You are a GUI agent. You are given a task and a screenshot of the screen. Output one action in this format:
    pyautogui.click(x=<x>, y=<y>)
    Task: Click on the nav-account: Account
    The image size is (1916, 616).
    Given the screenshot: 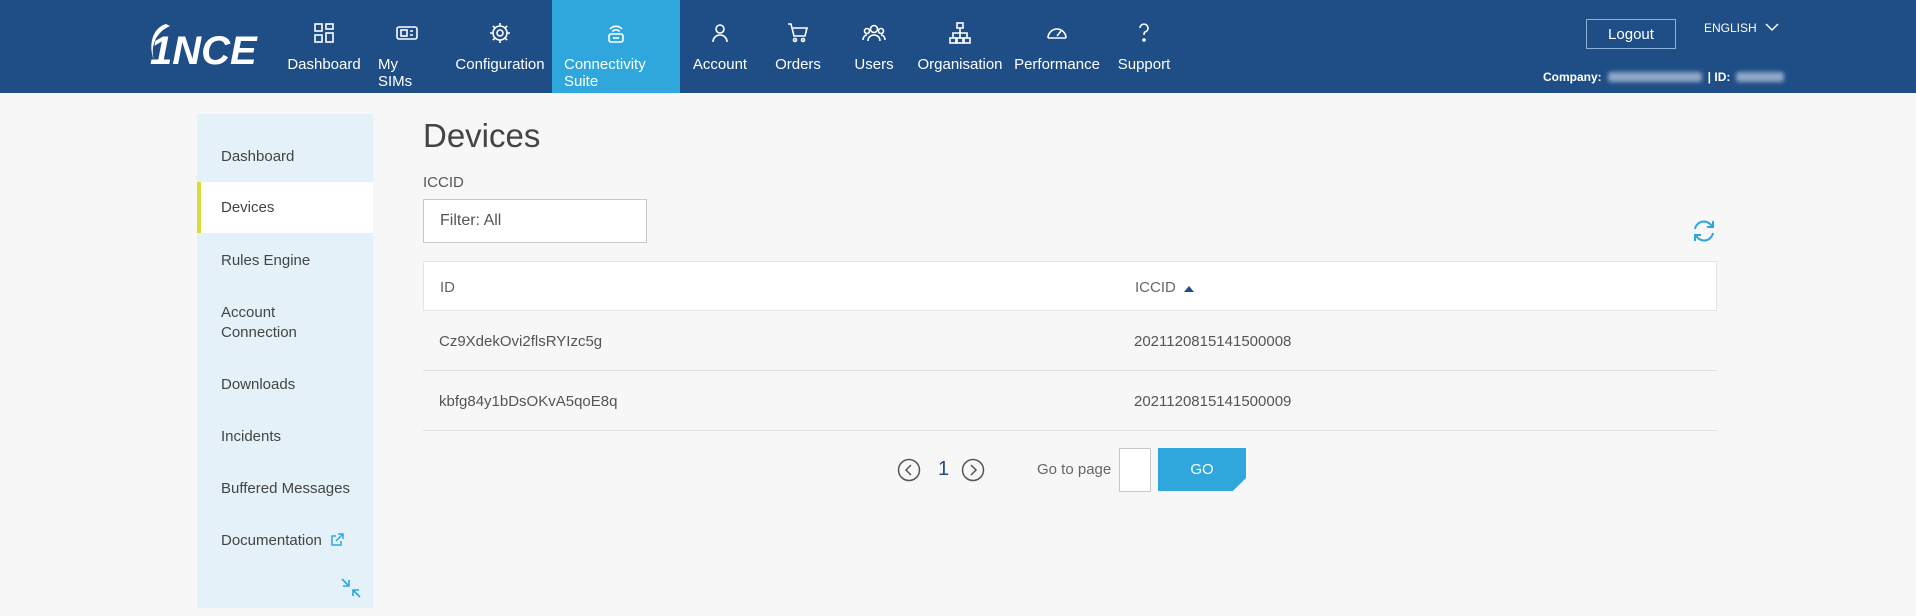 What is the action you would take?
    pyautogui.click(x=720, y=46)
    